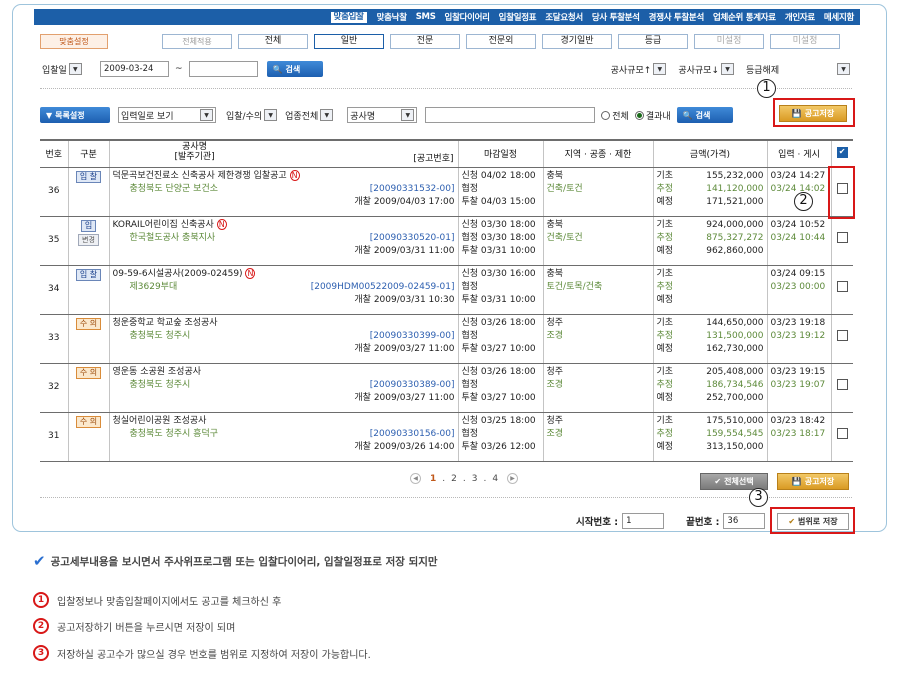 This screenshot has height=677, width=900. What do you see at coordinates (839, 17) in the screenshot?
I see `nav-item: 메세지함` at bounding box center [839, 17].